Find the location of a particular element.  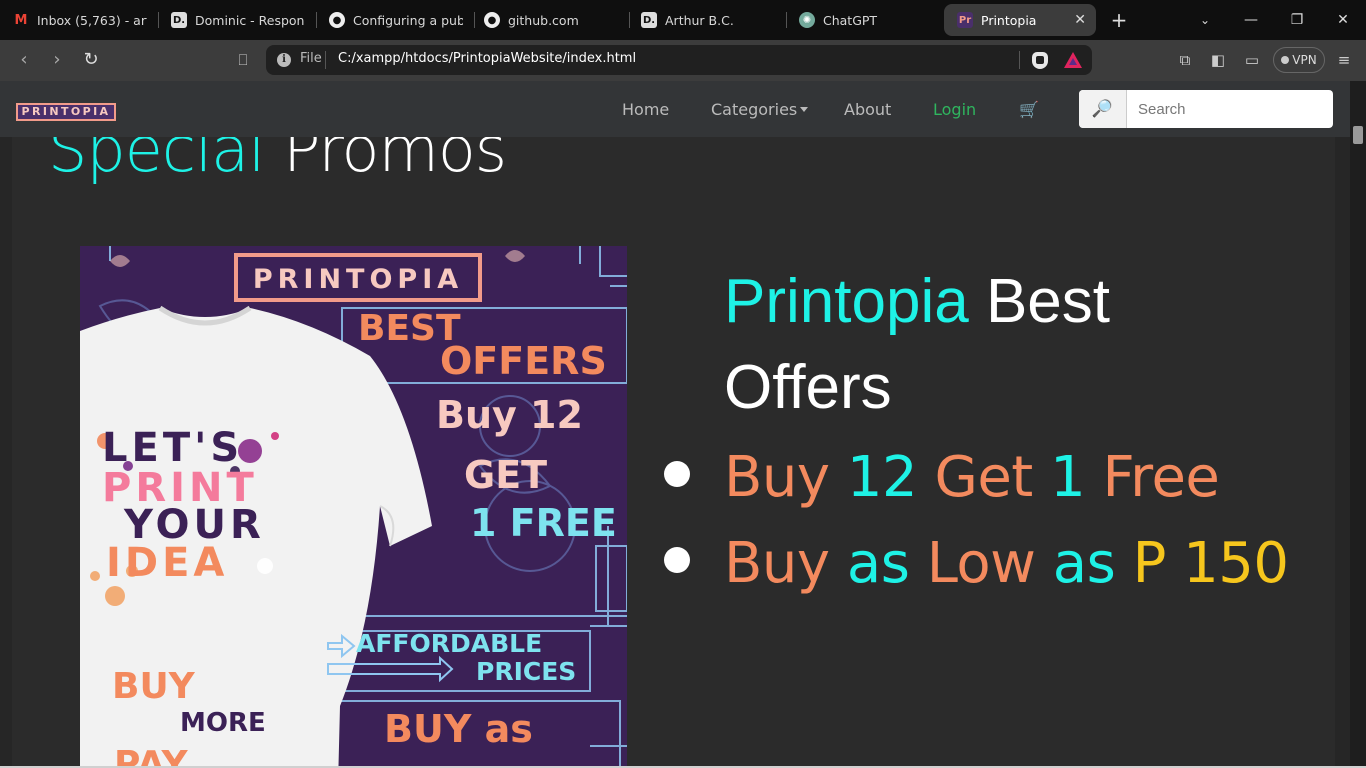

poster-line-idea: IDEA is located at coordinates (167, 563).